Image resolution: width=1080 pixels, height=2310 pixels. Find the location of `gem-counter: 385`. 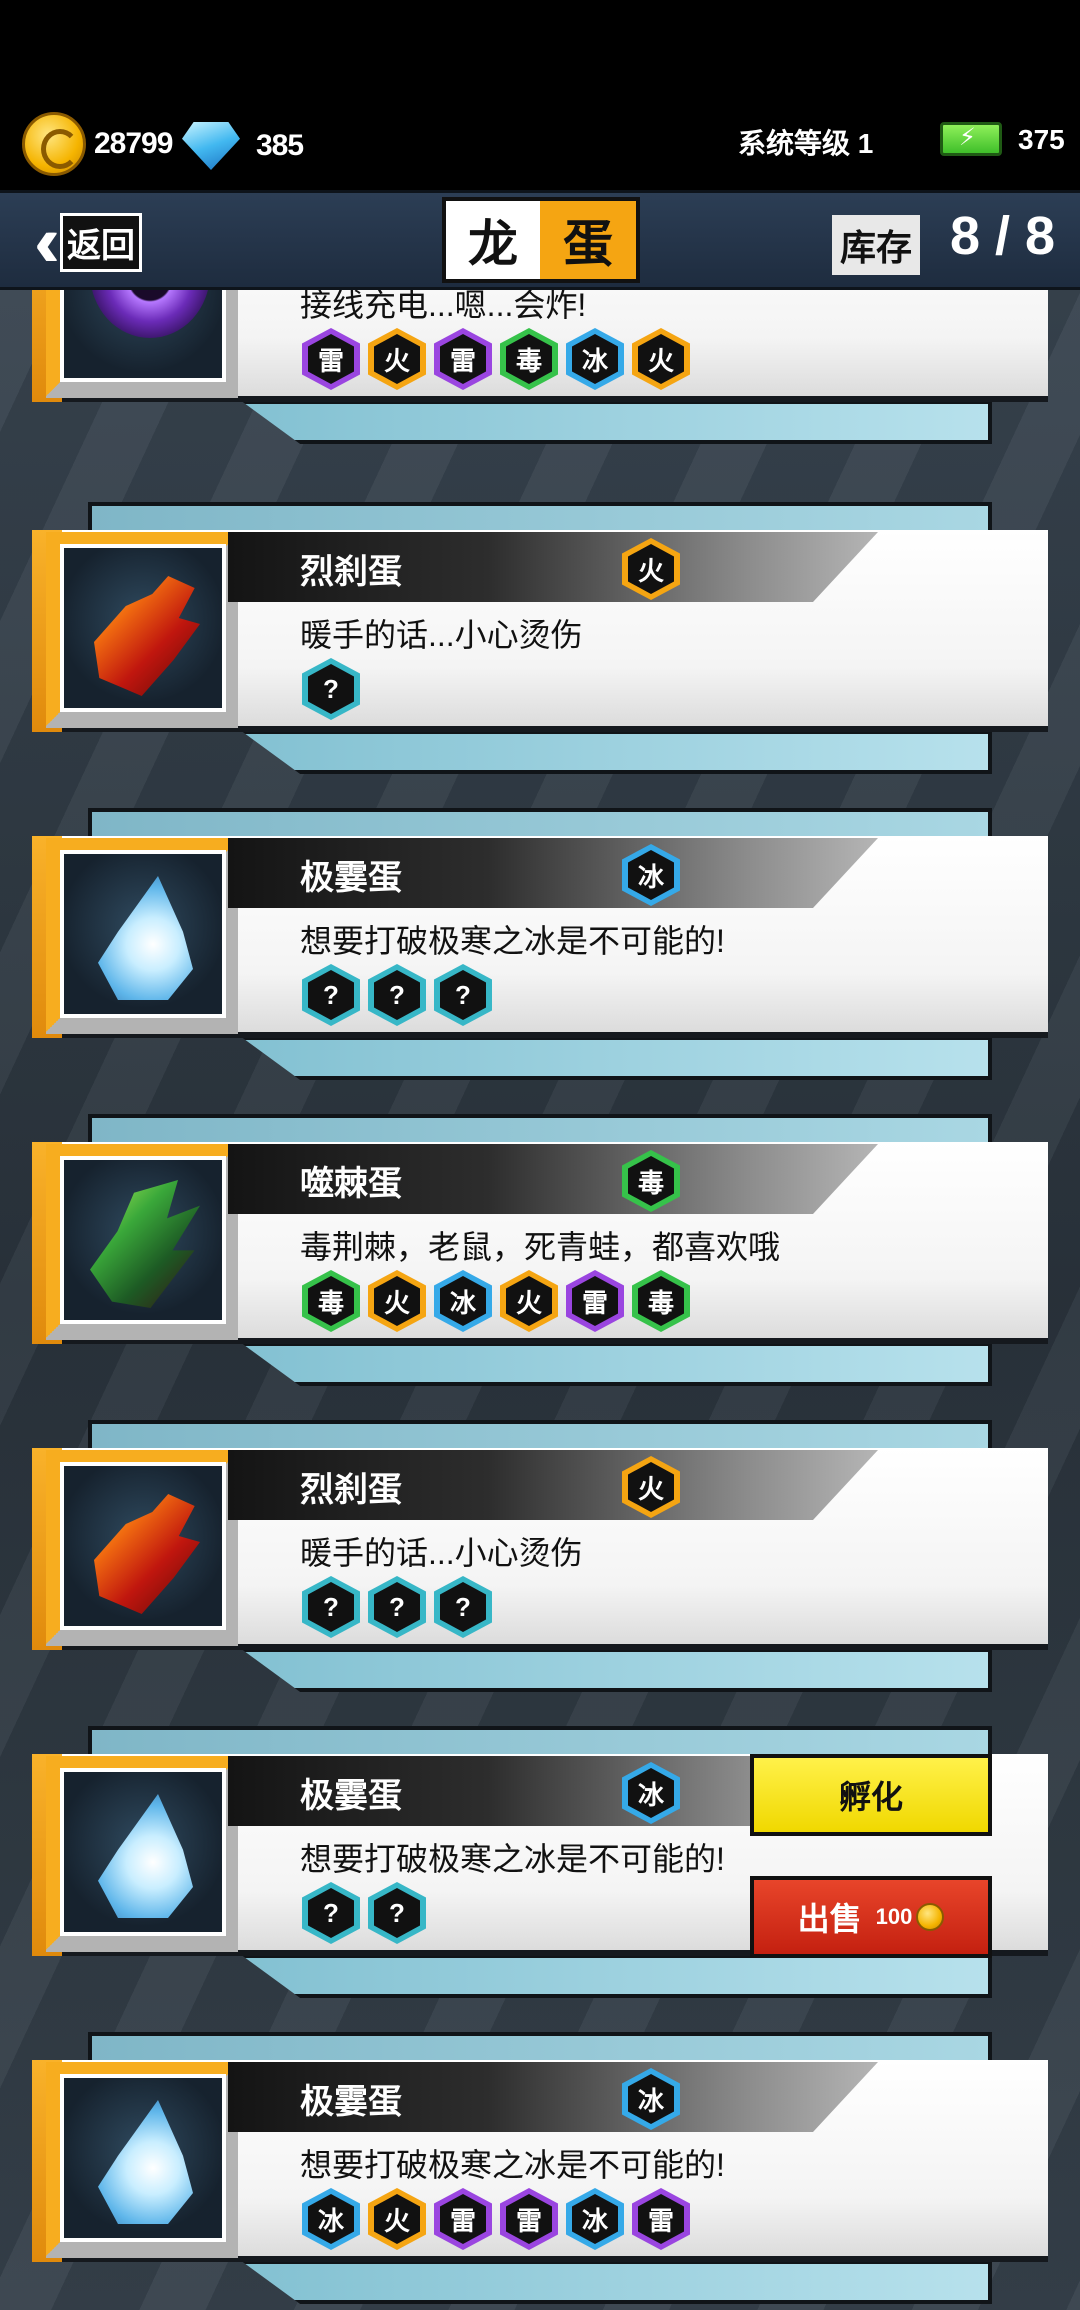

gem-counter: 385 is located at coordinates (243, 146).